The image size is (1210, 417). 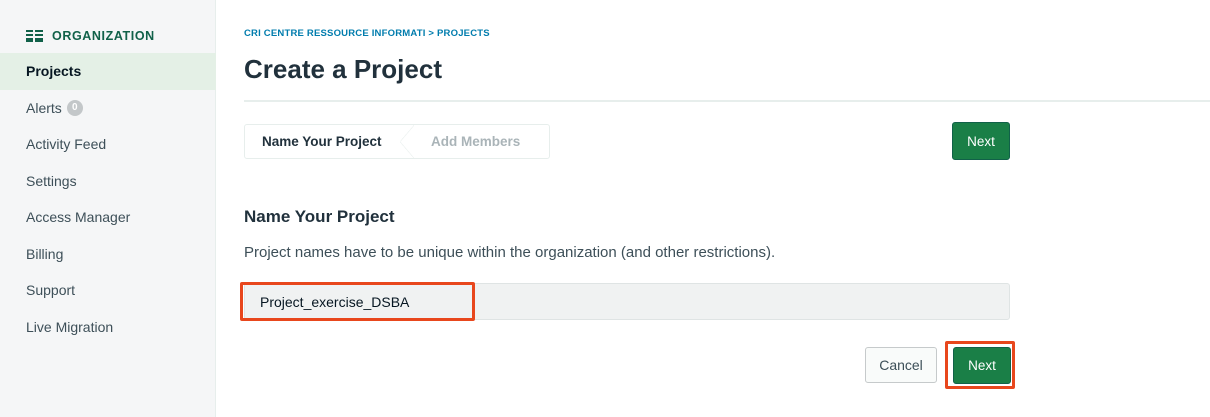 I want to click on project-name-input, so click(x=627, y=301).